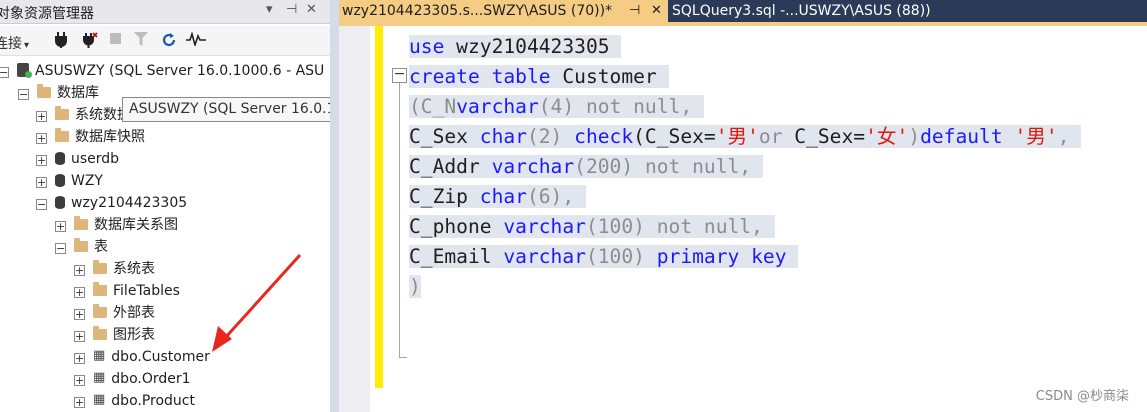 The width and height of the screenshot is (1147, 412). Describe the element at coordinates (477, 11) in the screenshot. I see `tab-active-label: wzy2104423305.s...SWZY\ASUS (70))*` at that location.